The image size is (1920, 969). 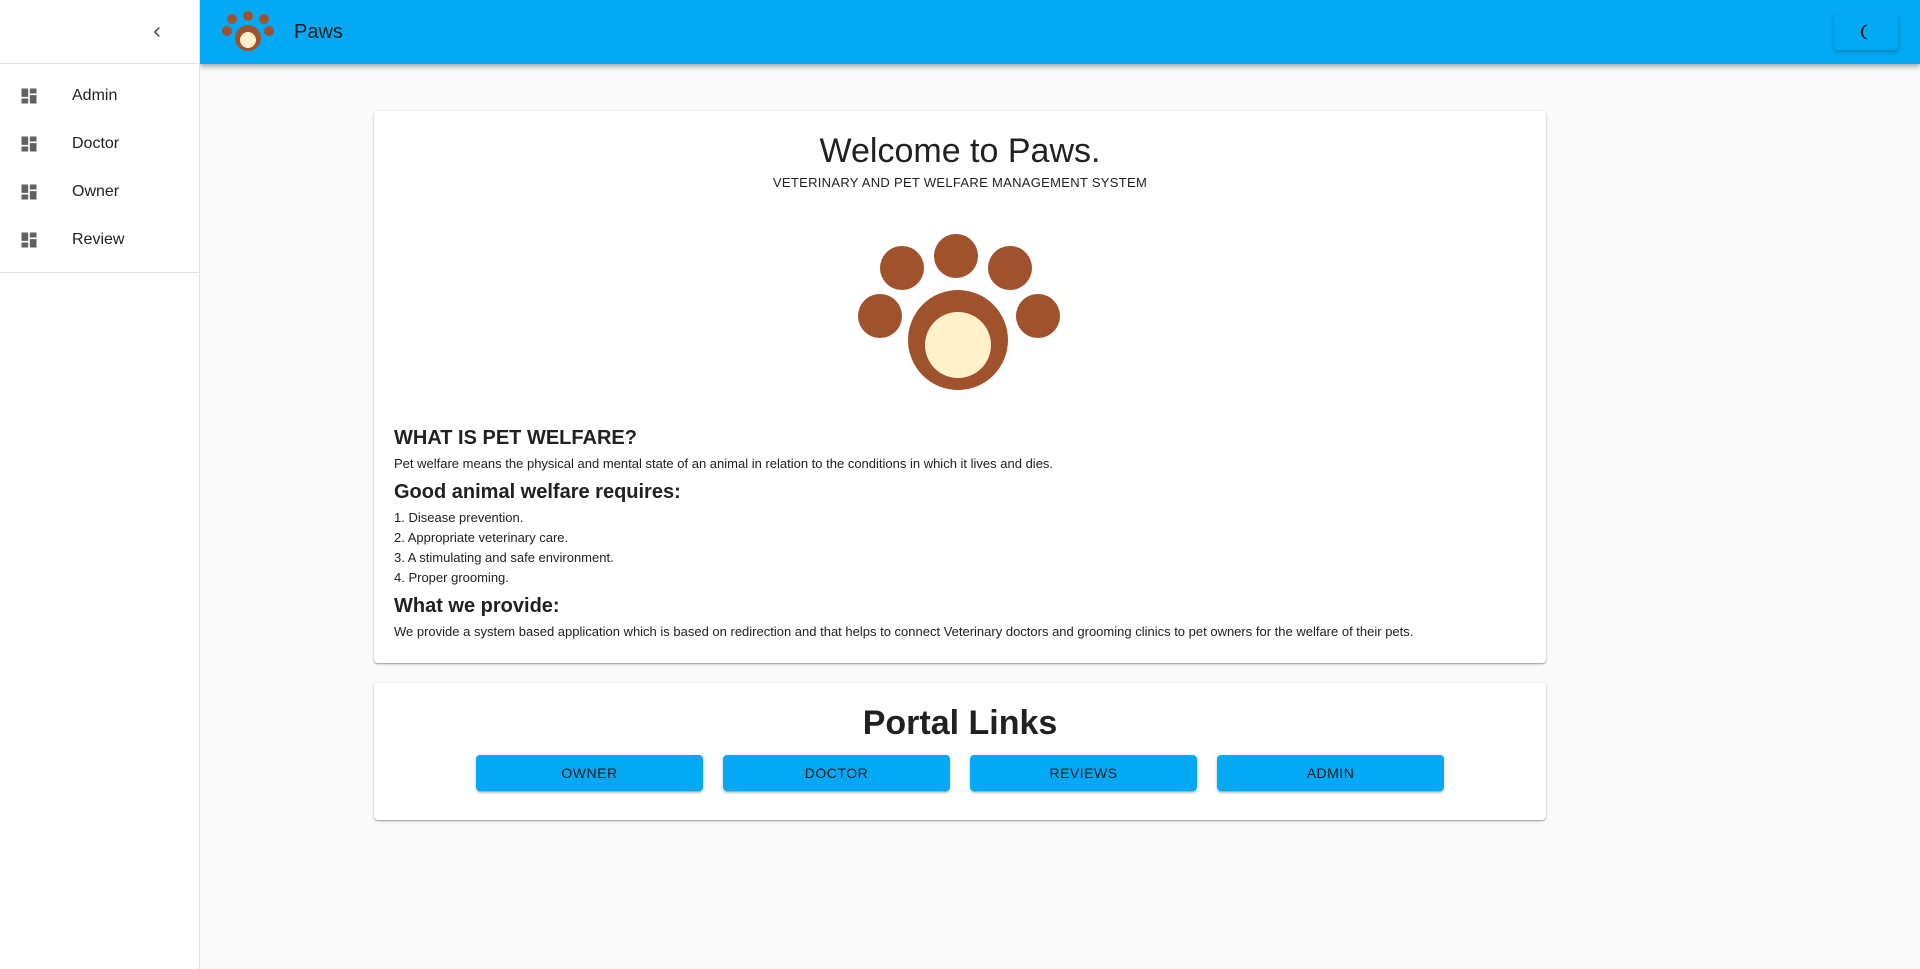 I want to click on list-item: 4. Proper grooming., so click(x=451, y=577).